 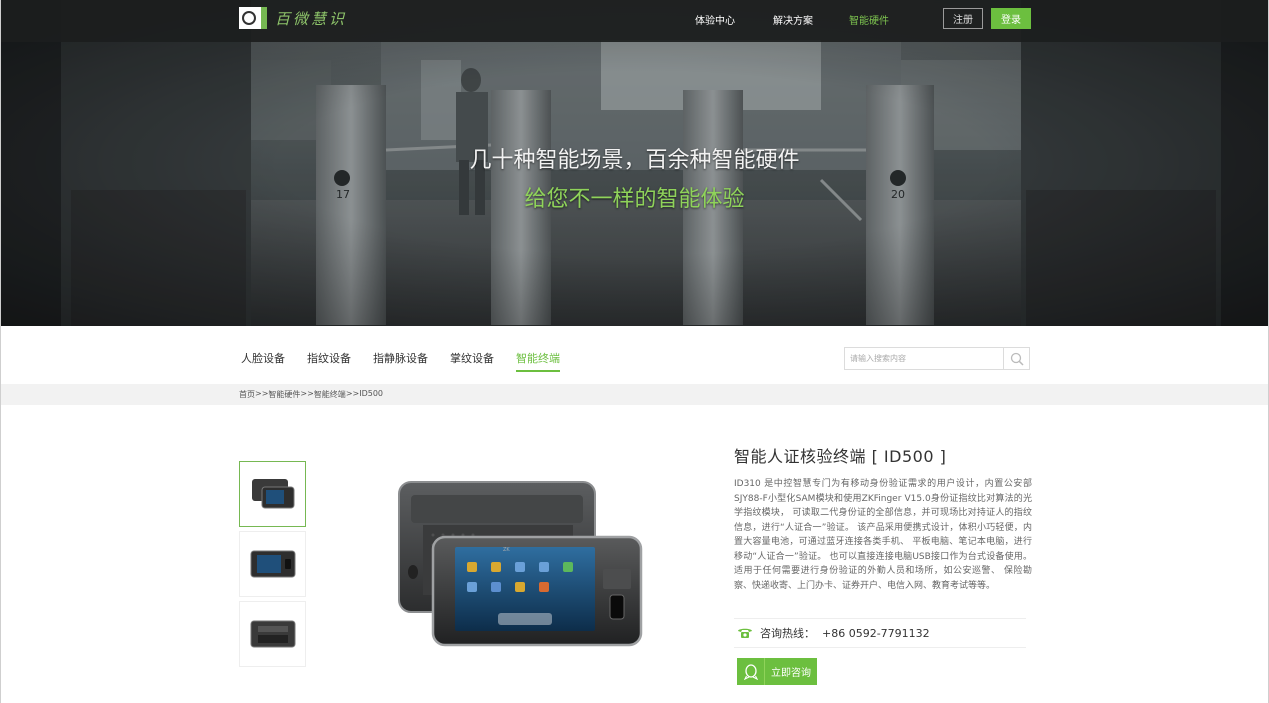 What do you see at coordinates (751, 671) in the screenshot?
I see `qq-chat-icon` at bounding box center [751, 671].